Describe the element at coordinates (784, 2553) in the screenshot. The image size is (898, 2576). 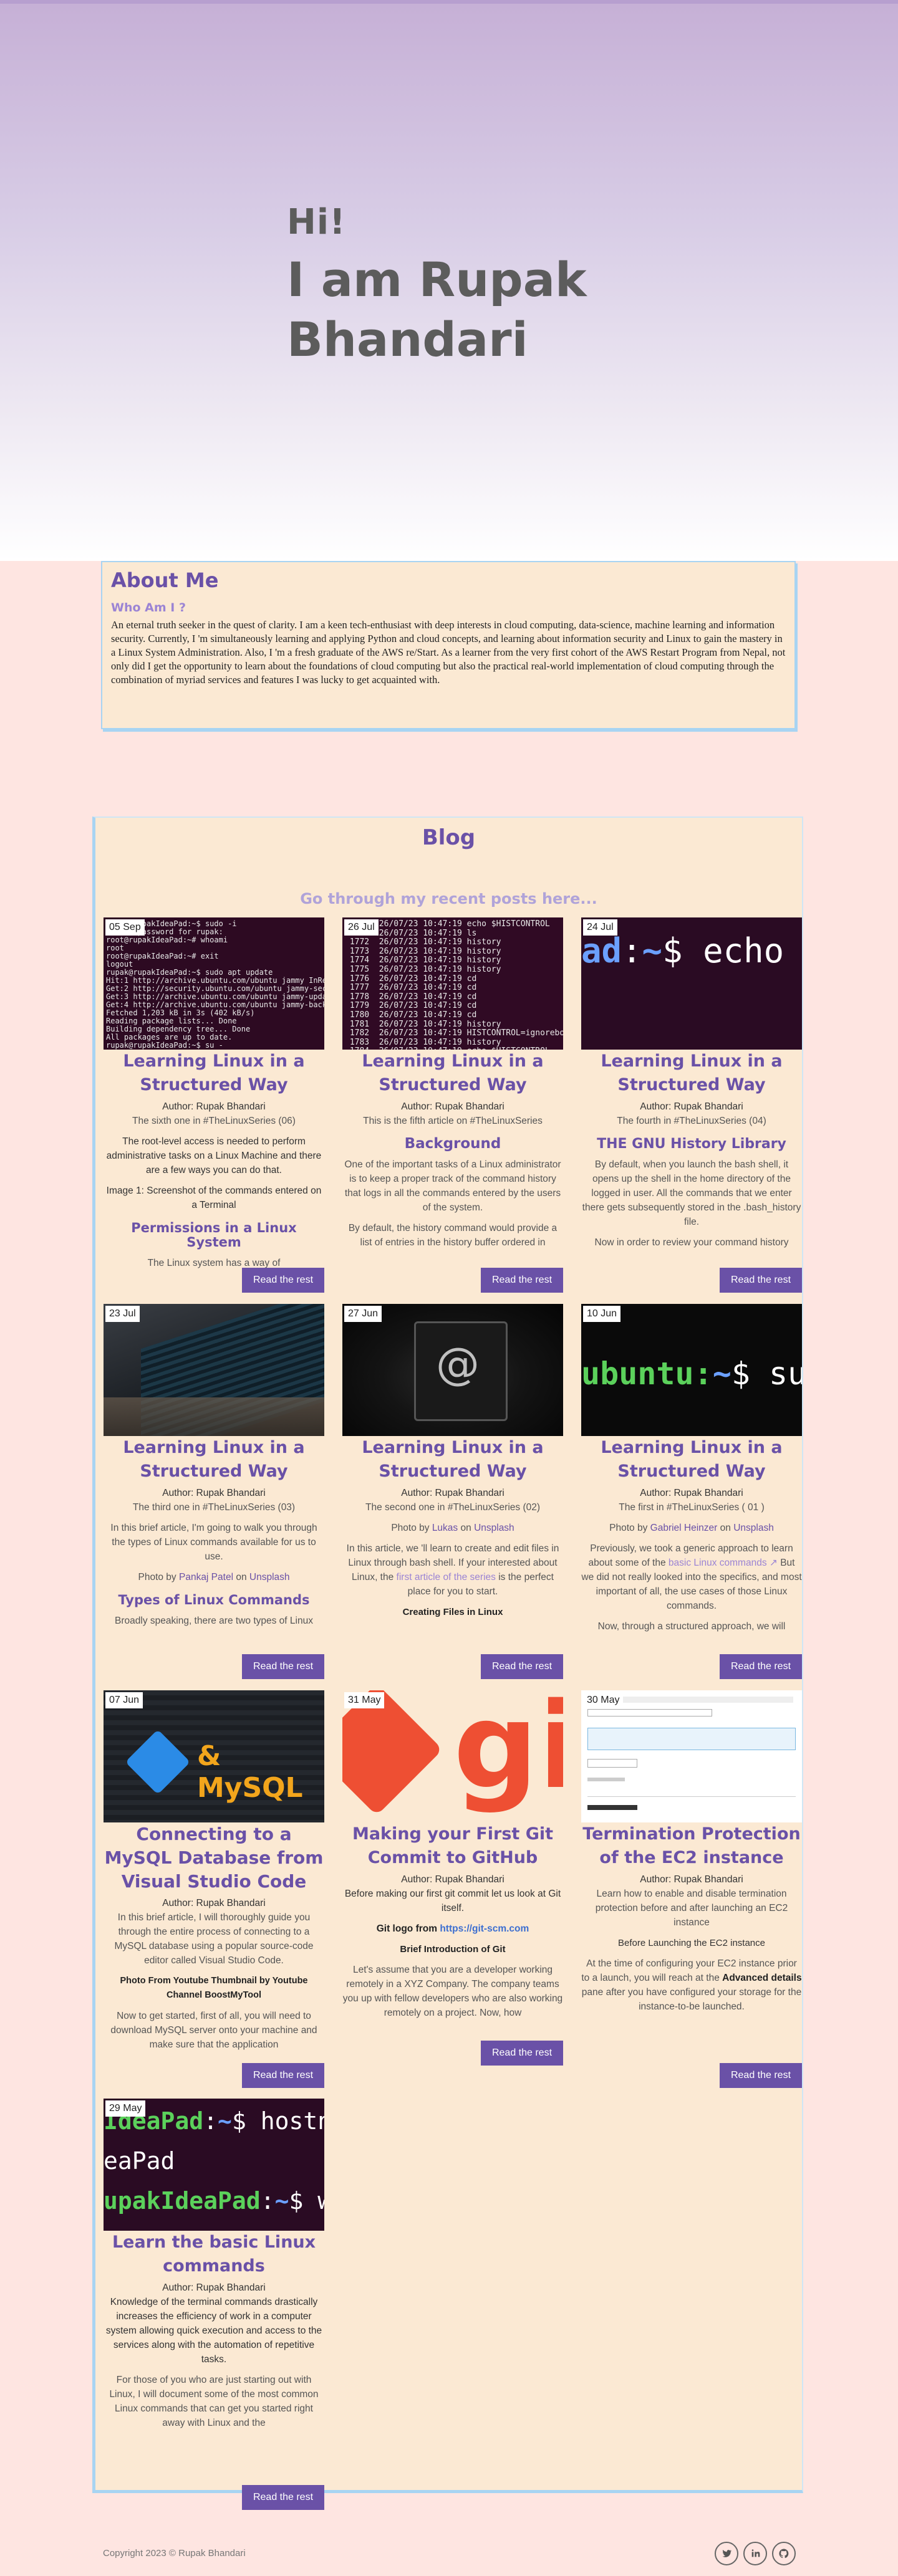
I see `github-icon` at that location.